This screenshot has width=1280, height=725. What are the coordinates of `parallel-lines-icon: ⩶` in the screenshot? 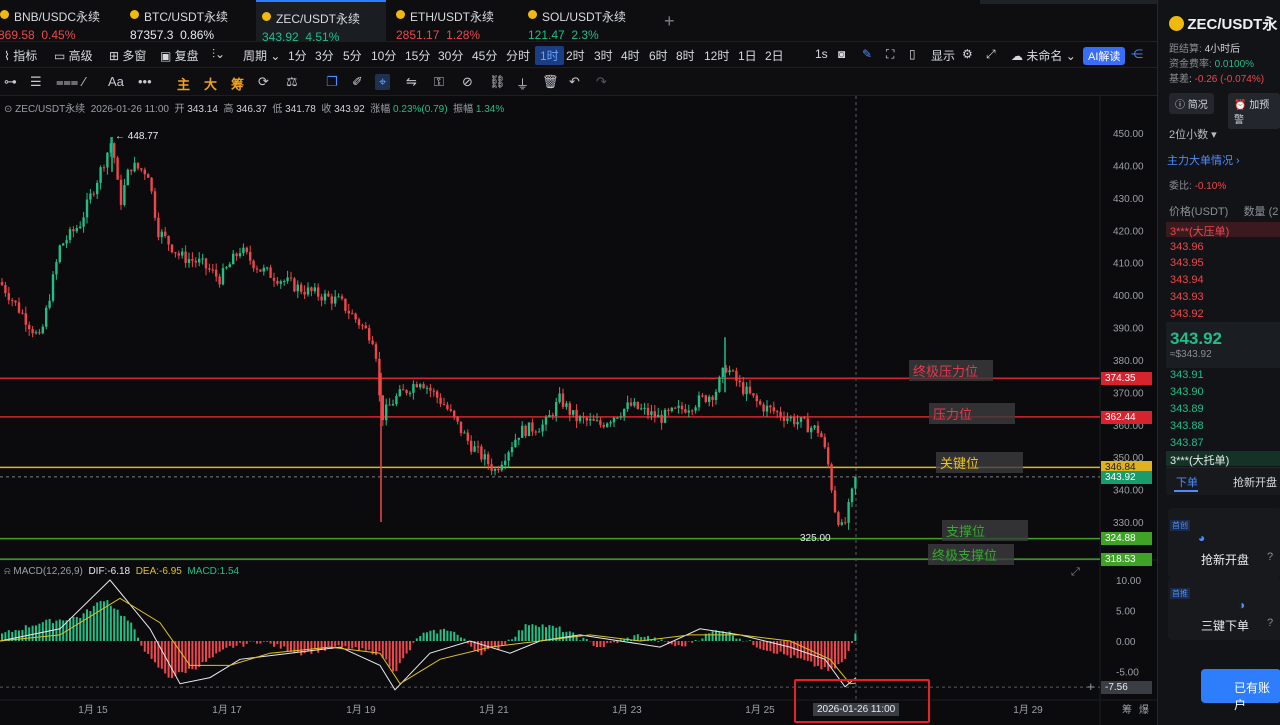 It's located at (67, 82).